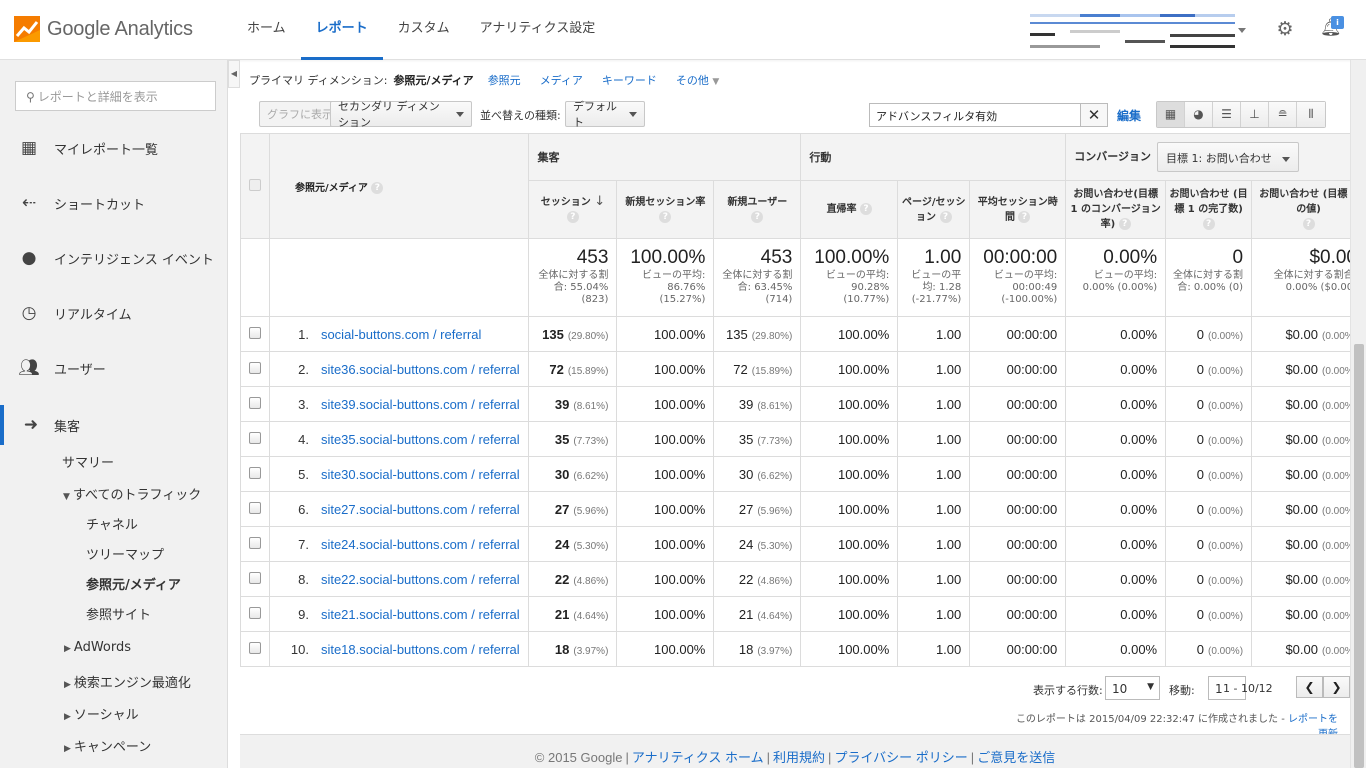 Image resolution: width=1366 pixels, height=768 pixels. I want to click on col-new-session-rate: 新規セッション率?, so click(665, 209).